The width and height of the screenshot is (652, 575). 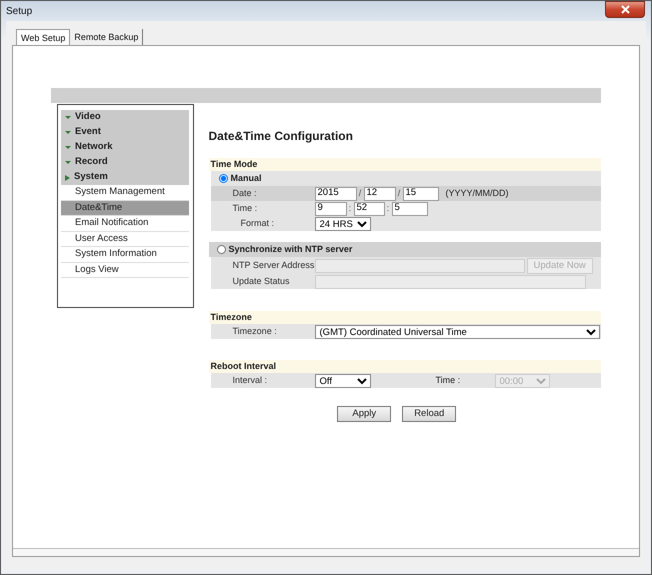 I want to click on field-label: Timezone :, so click(x=255, y=331).